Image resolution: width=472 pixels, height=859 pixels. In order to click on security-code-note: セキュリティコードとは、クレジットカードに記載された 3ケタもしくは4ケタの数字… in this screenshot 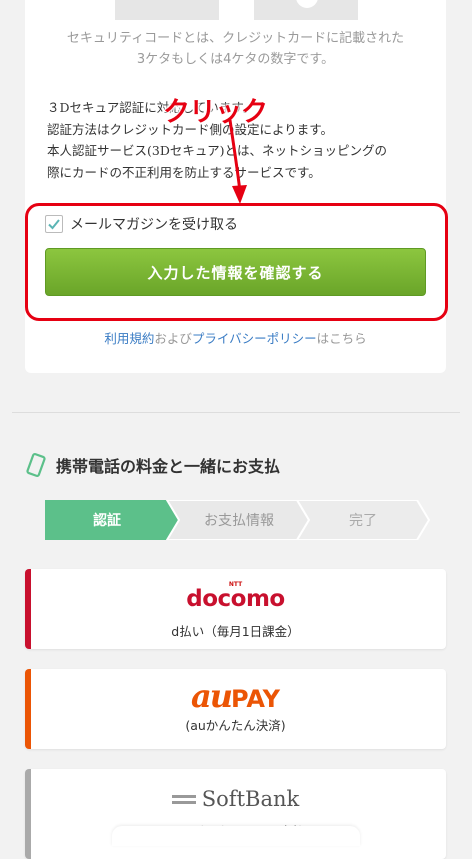, I will do `click(235, 49)`.